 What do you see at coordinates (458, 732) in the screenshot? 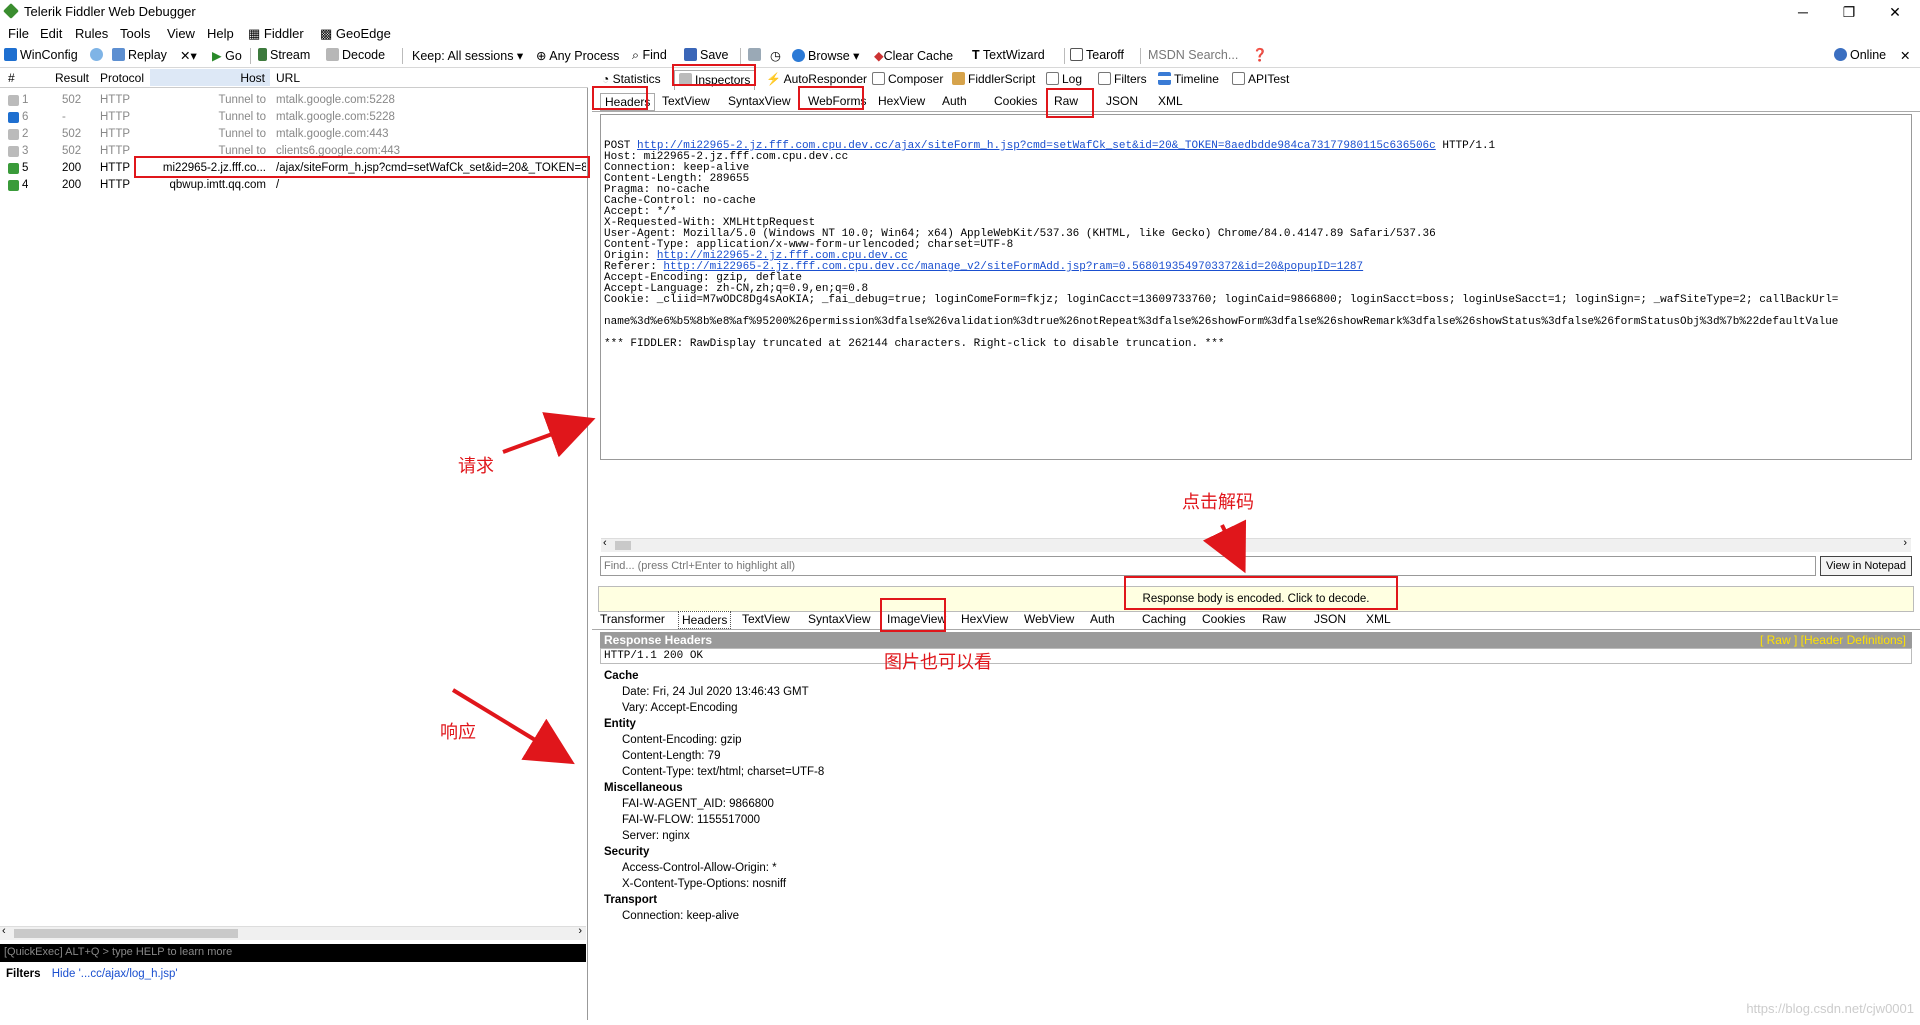
I see `annotation-response: 响应` at bounding box center [458, 732].